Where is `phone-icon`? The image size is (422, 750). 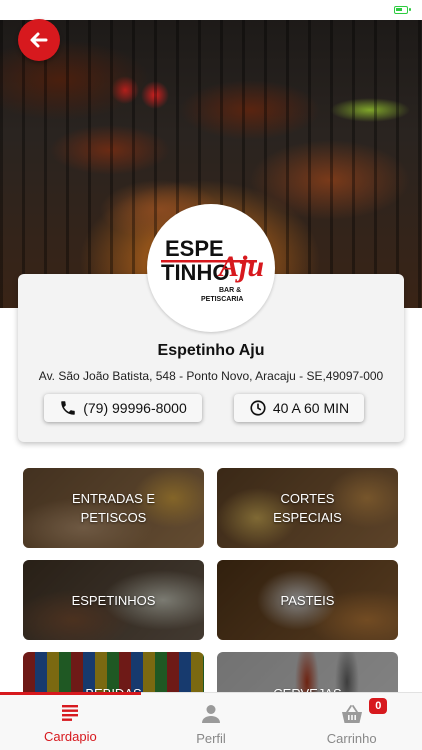
phone-icon is located at coordinates (68, 408).